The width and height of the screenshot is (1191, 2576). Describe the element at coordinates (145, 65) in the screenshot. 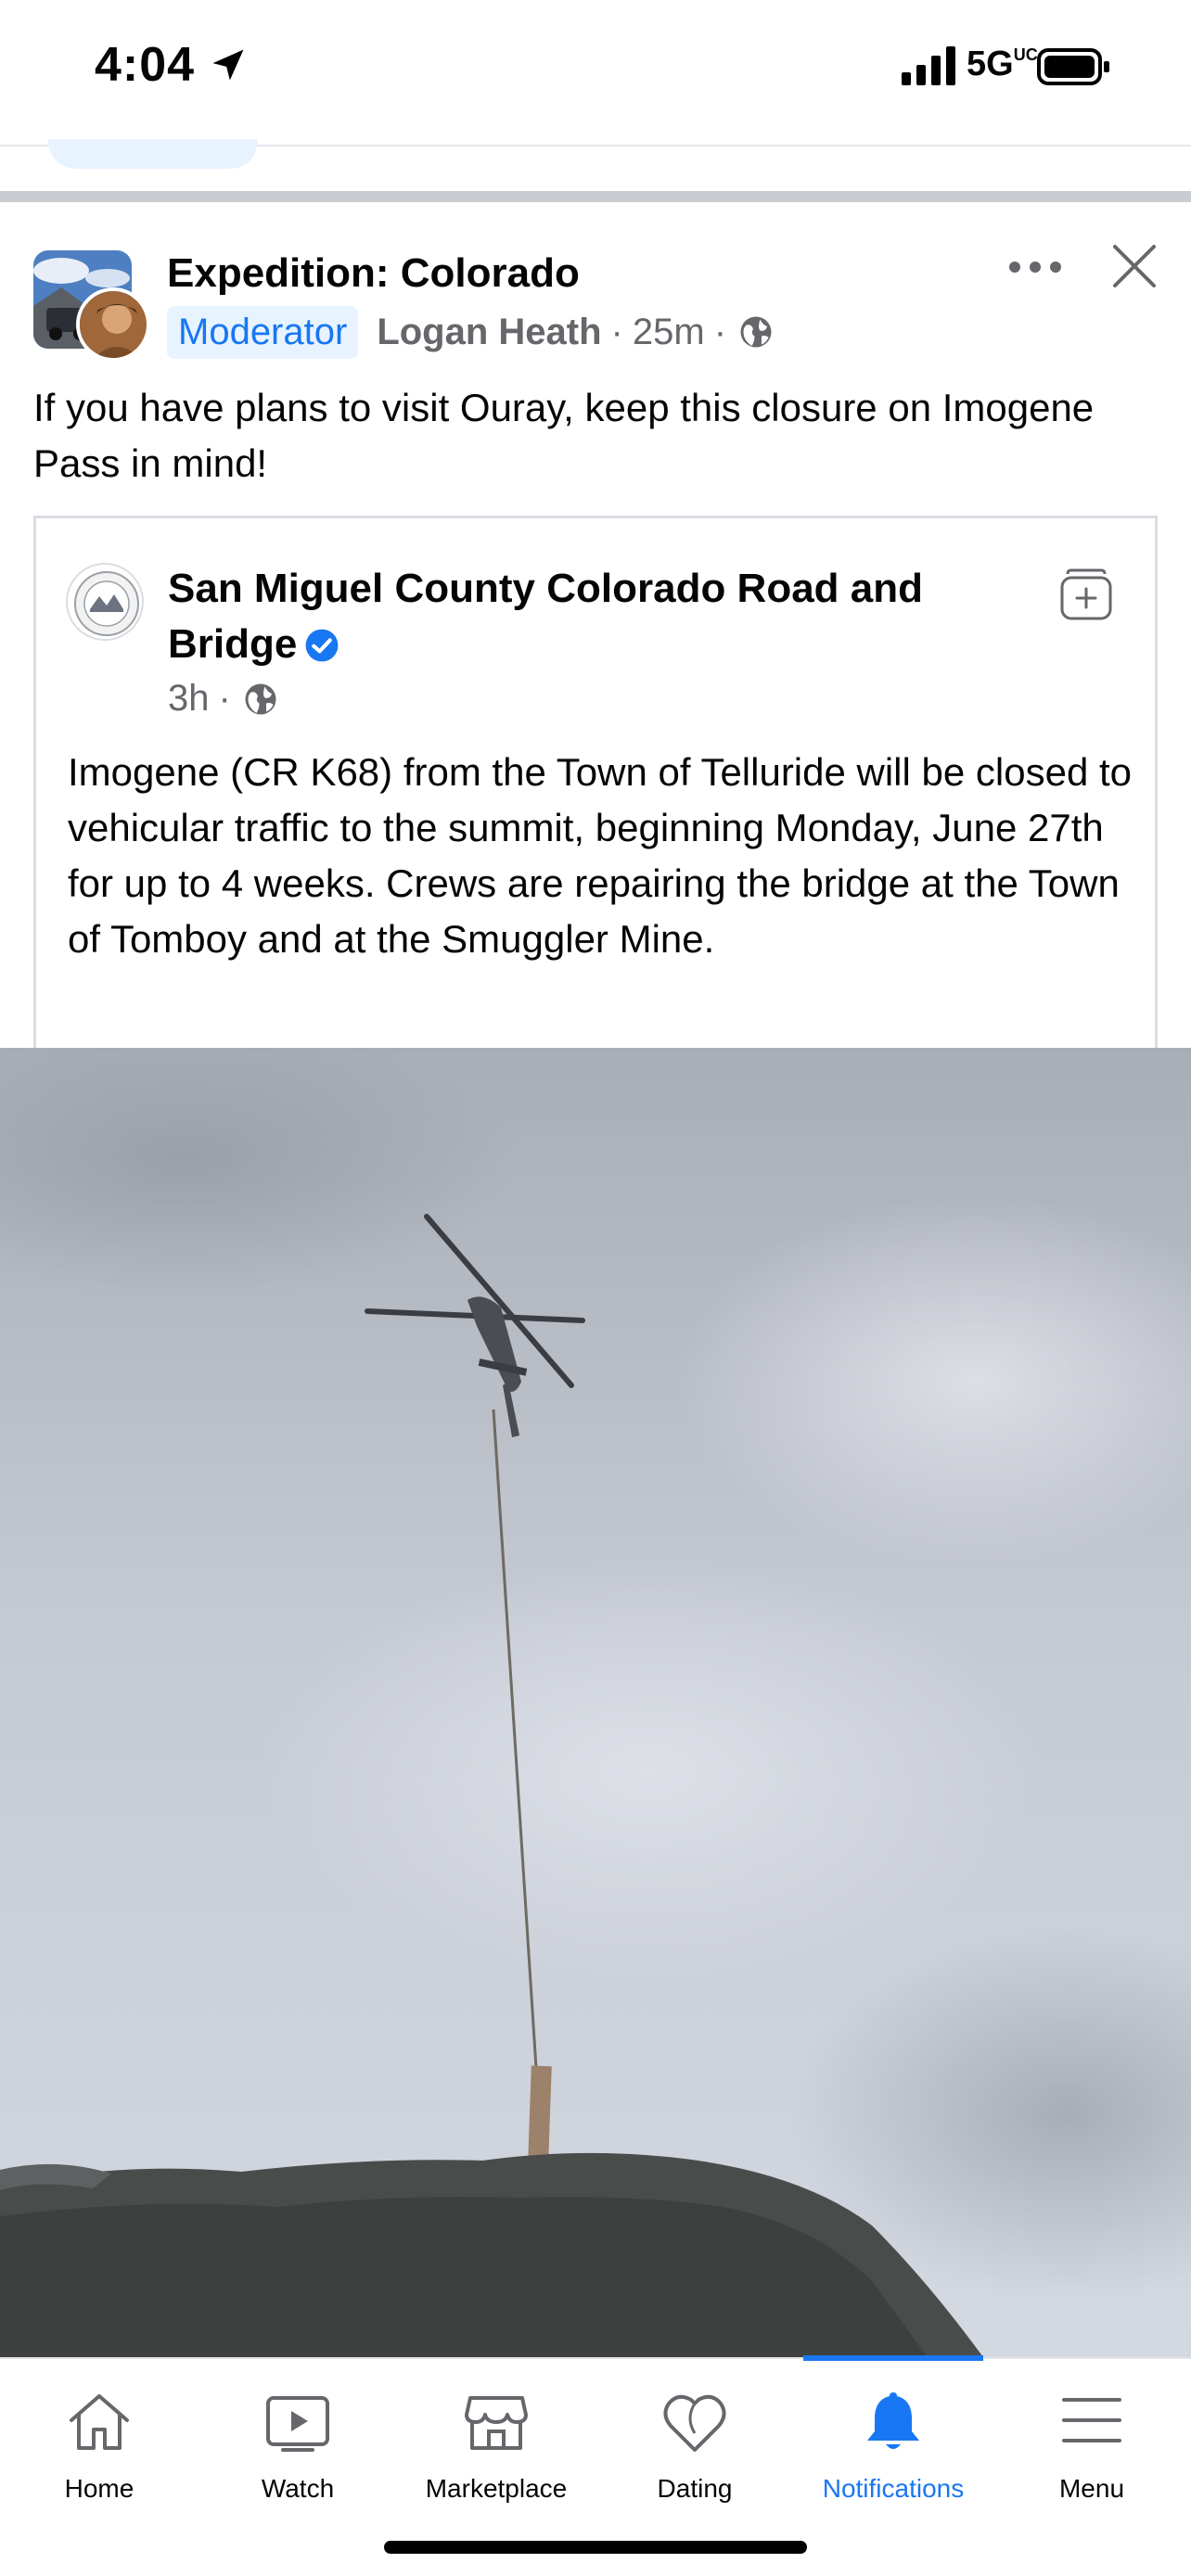

I see `status-time: 4:04` at that location.